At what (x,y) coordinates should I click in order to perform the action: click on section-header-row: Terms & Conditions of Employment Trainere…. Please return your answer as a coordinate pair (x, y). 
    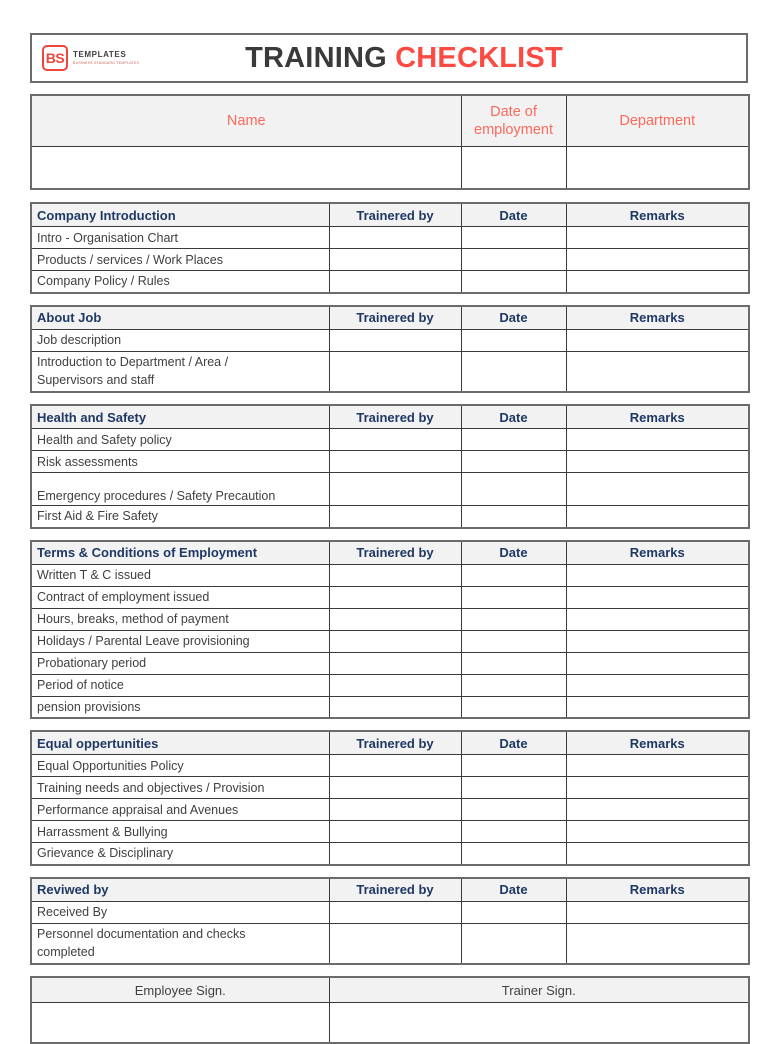
    Looking at the image, I should click on (390, 552).